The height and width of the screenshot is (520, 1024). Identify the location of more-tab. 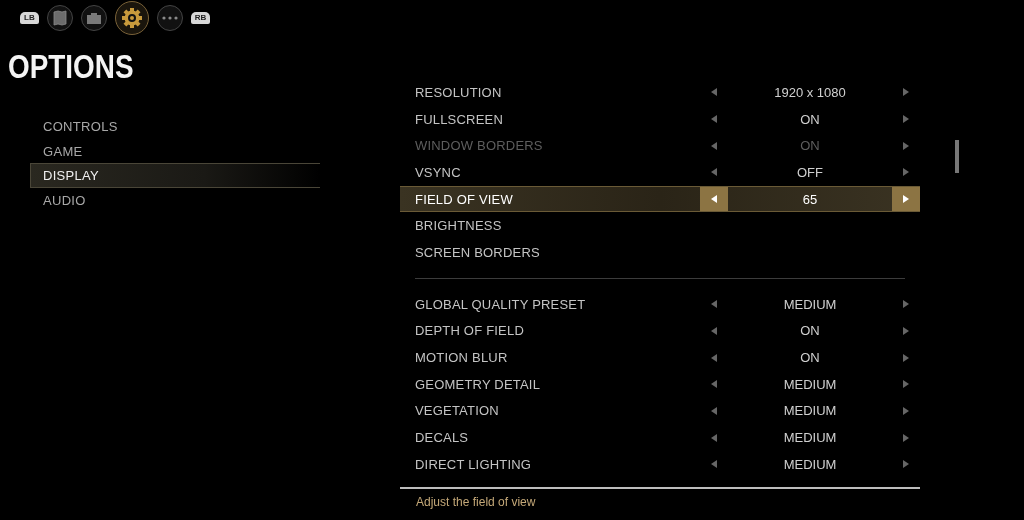
(169, 18).